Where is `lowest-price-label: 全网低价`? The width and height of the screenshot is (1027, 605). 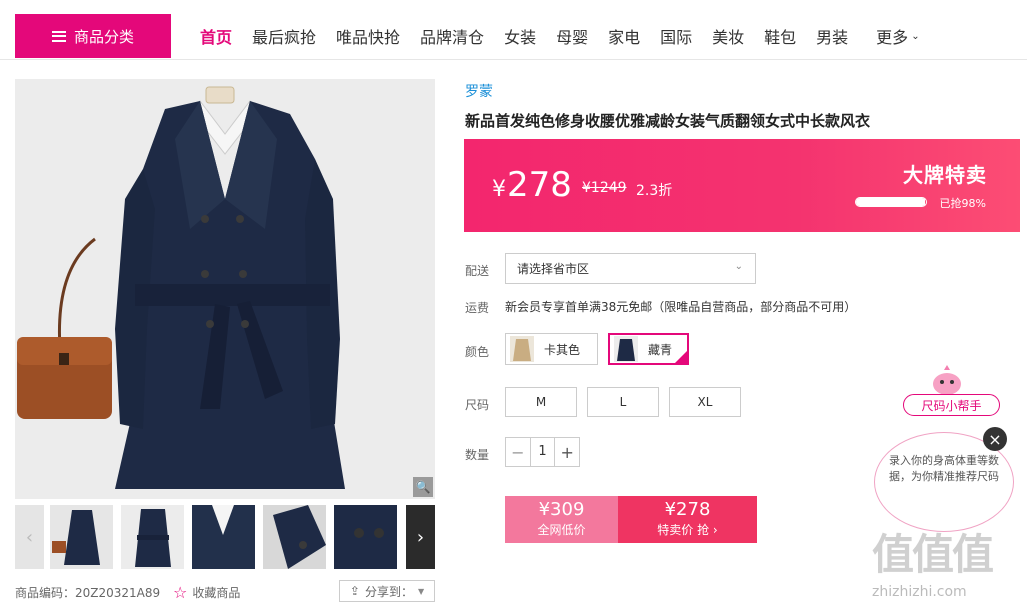 lowest-price-label: 全网低价 is located at coordinates (561, 530).